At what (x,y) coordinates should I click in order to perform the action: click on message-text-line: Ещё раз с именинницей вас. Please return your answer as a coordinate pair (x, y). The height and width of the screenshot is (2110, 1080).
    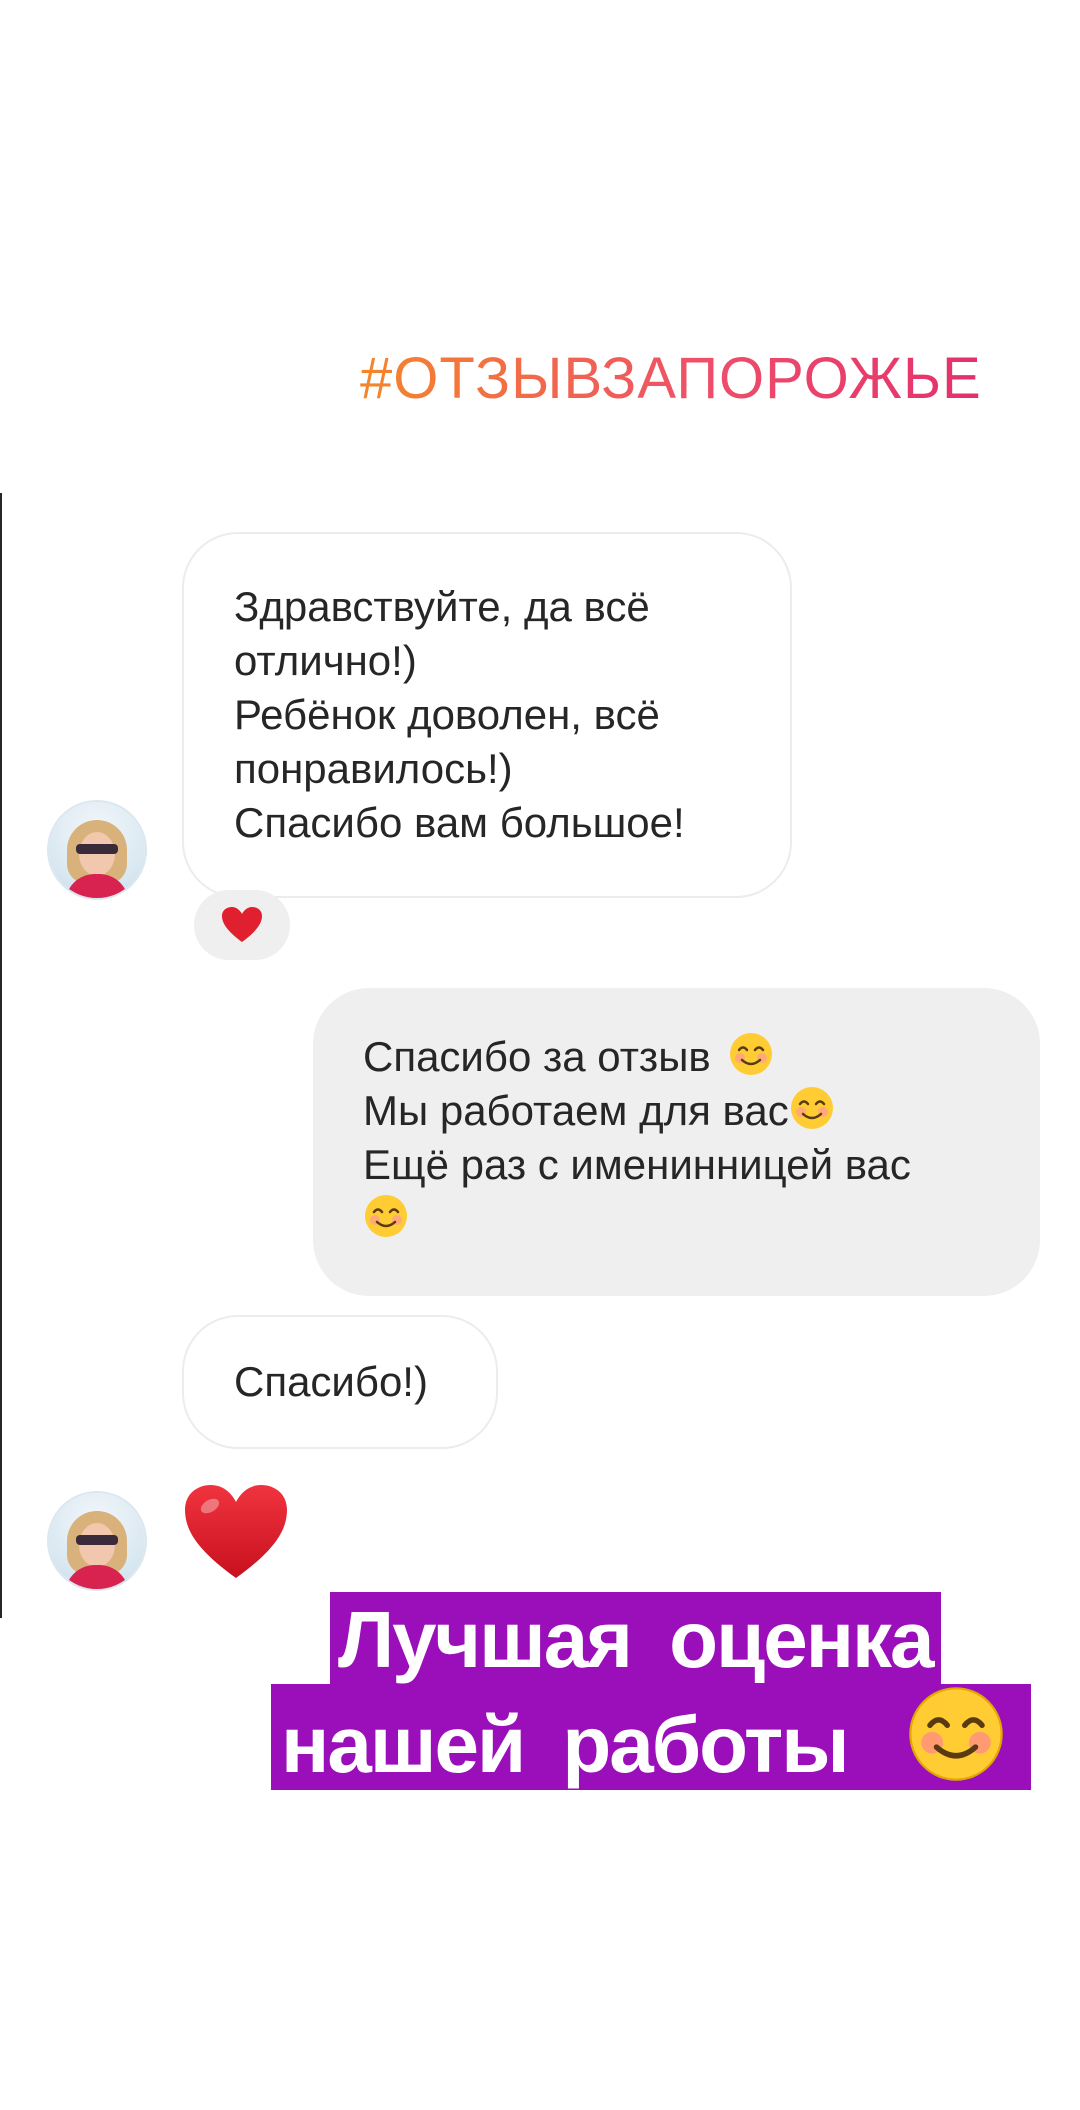
    Looking at the image, I should click on (637, 1164).